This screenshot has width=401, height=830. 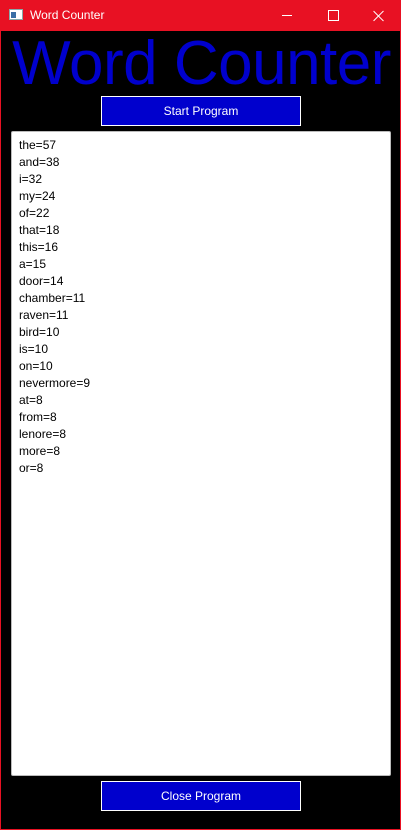 I want to click on close-icon, so click(x=379, y=16).